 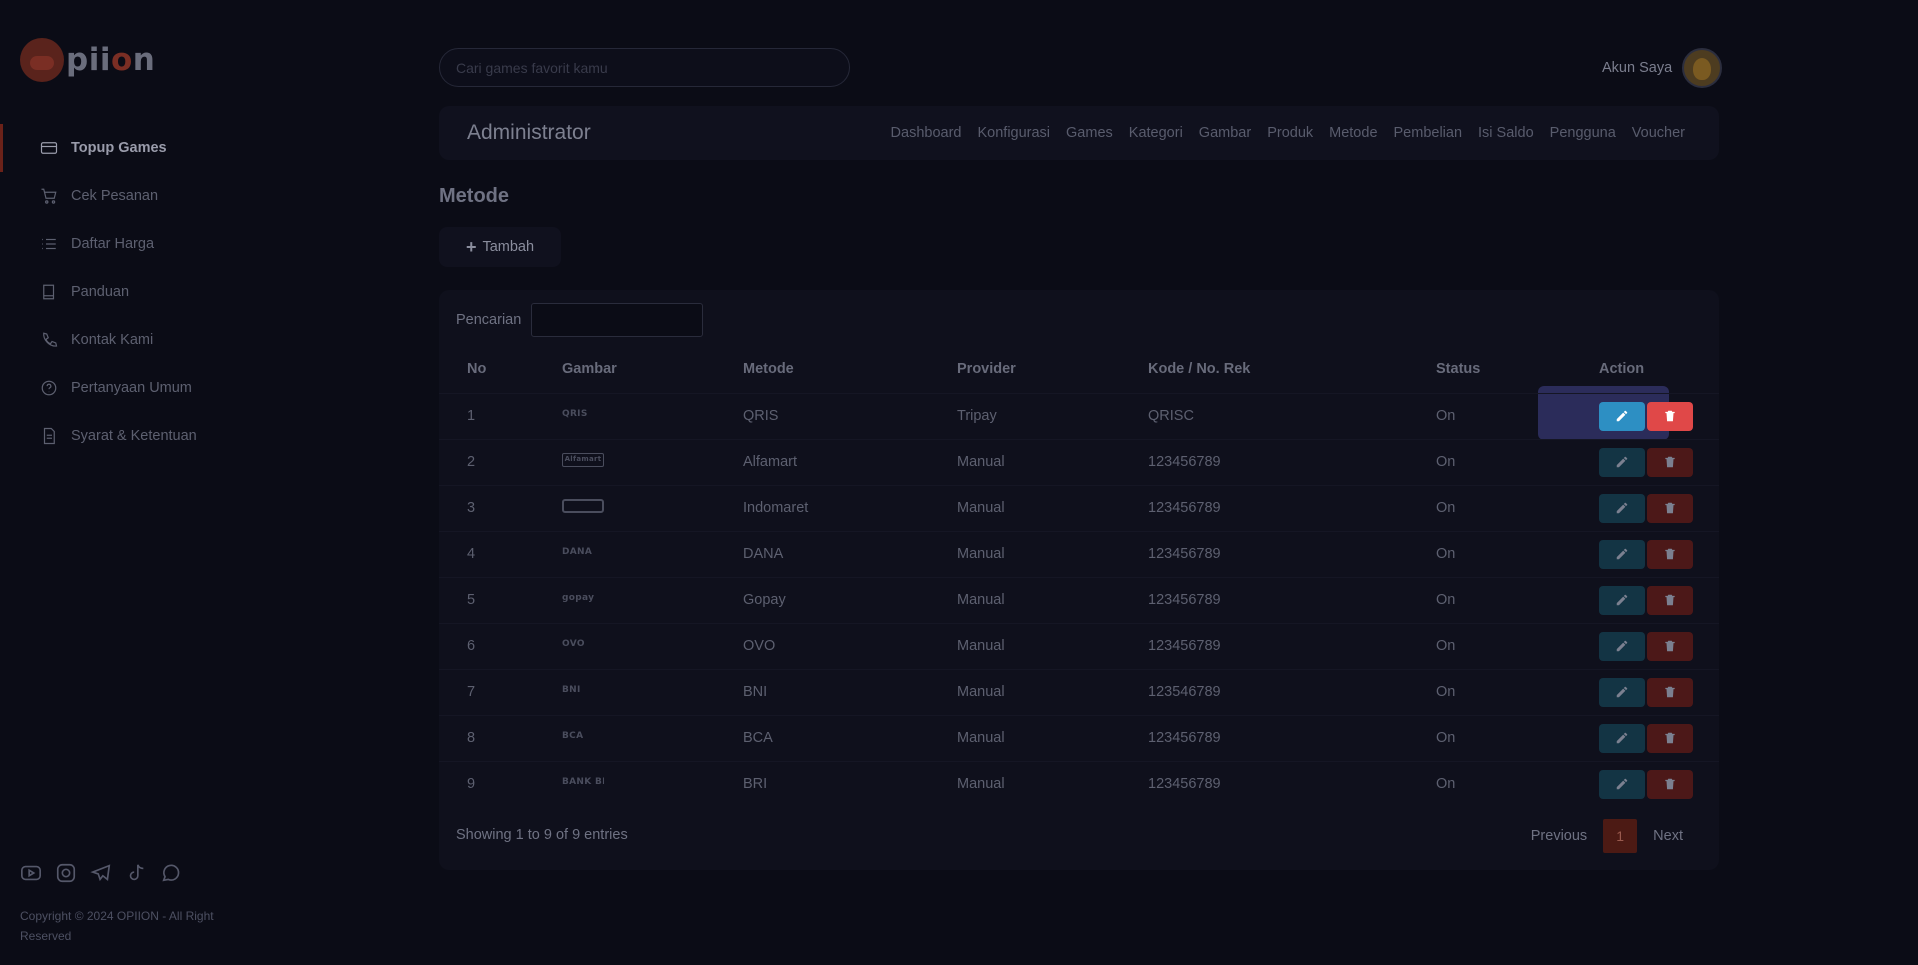 I want to click on admin-nav-kategori: Kategori, so click(x=1156, y=133).